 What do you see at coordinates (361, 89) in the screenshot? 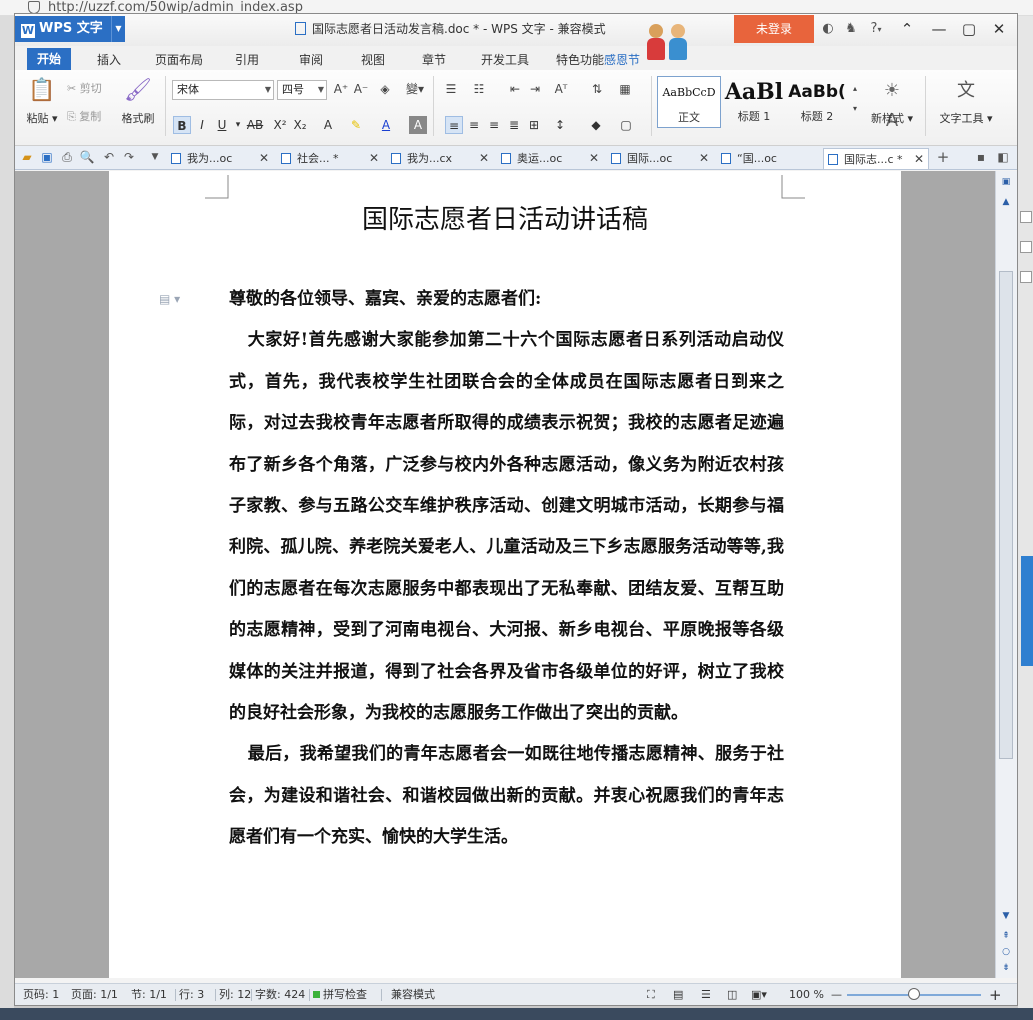
I see `shrink-font-icon: A⁻` at bounding box center [361, 89].